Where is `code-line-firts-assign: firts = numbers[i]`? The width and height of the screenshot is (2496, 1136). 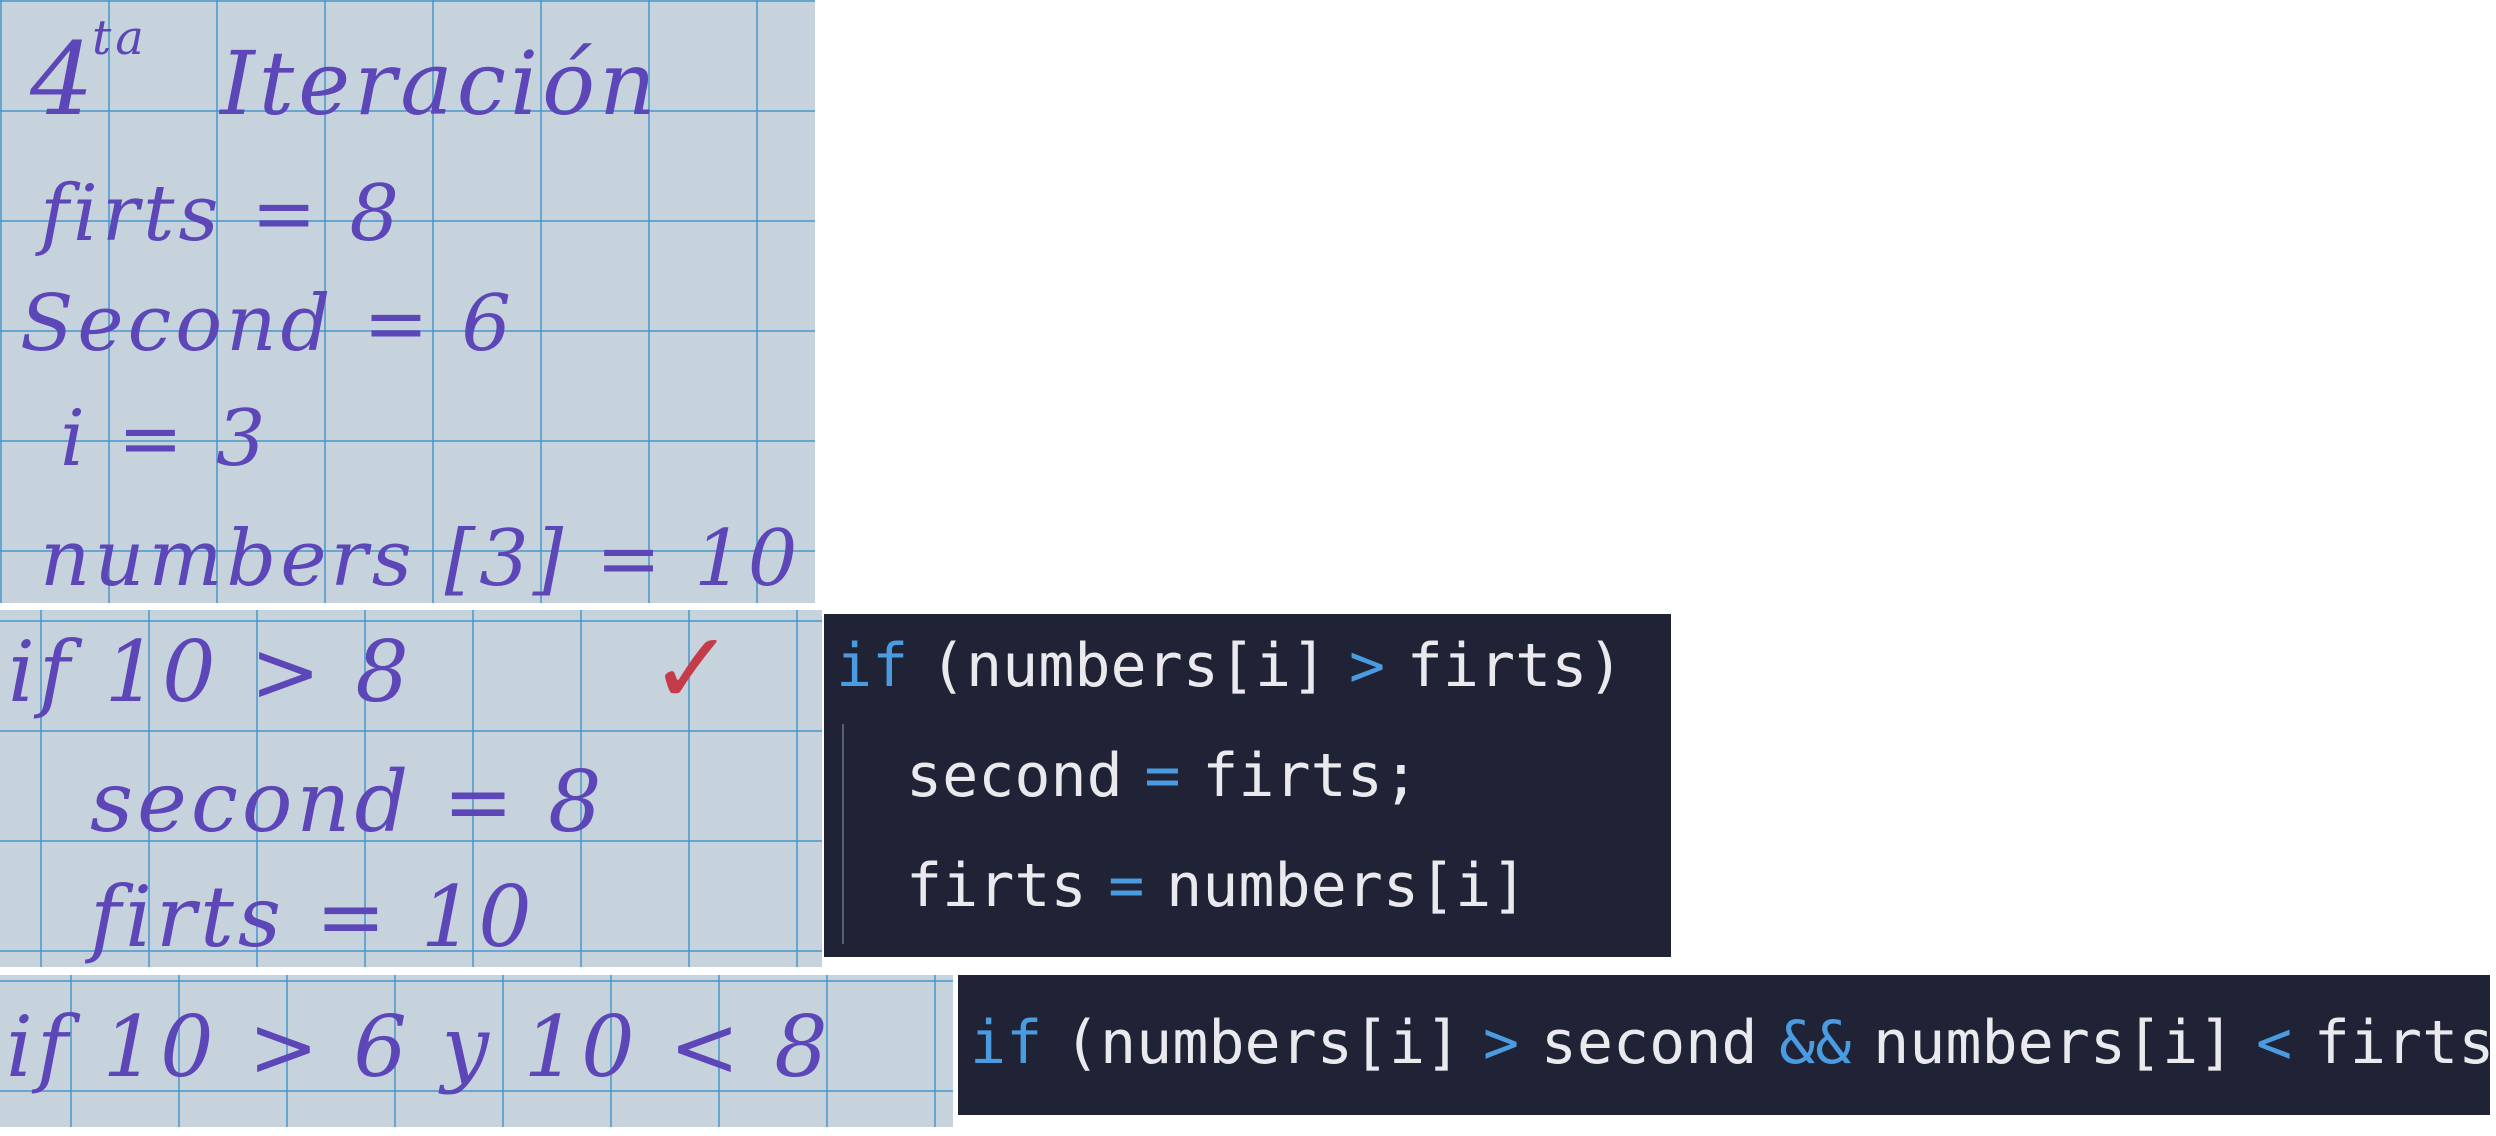 code-line-firts-assign: firts = numbers[i] is located at coordinates (1216, 886).